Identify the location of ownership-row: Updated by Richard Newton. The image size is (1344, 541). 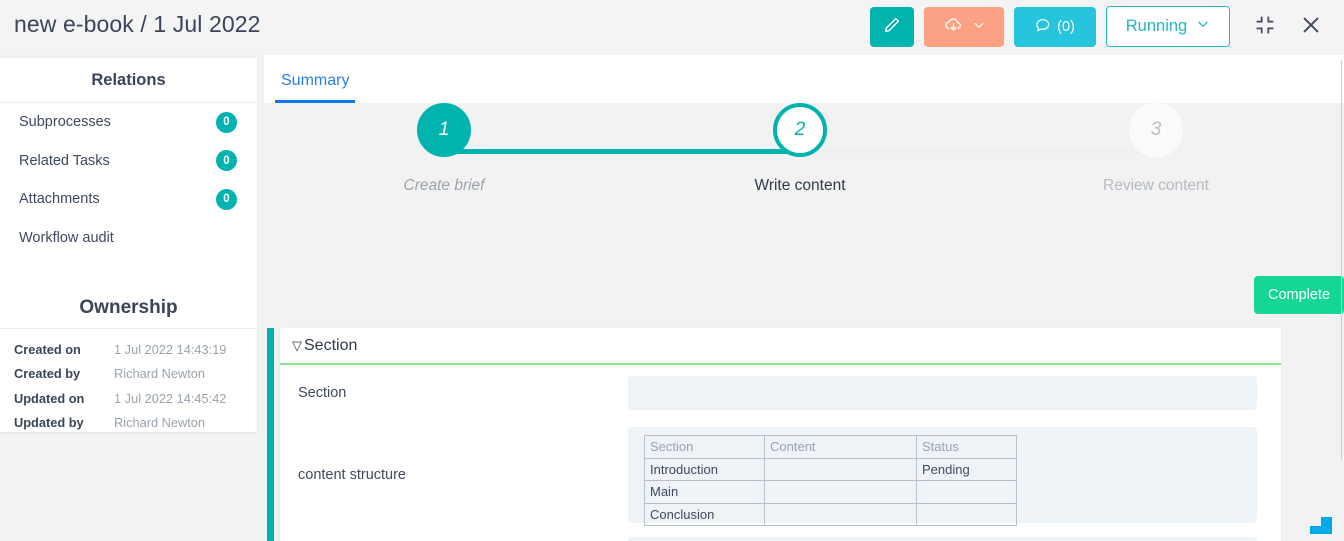
(128, 423).